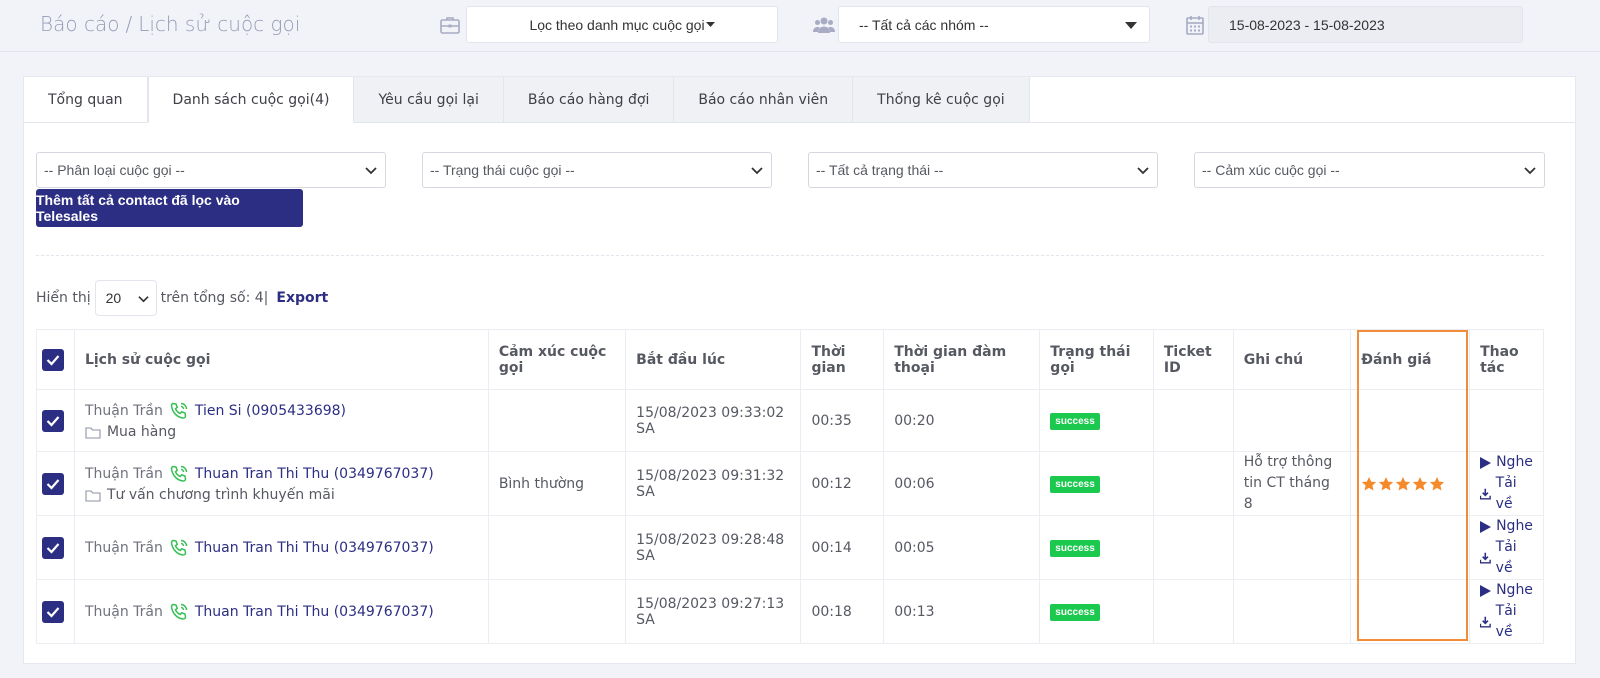 This screenshot has width=1600, height=678. I want to click on group-filter-select: -- Tất cả các nhóm --, so click(994, 24).